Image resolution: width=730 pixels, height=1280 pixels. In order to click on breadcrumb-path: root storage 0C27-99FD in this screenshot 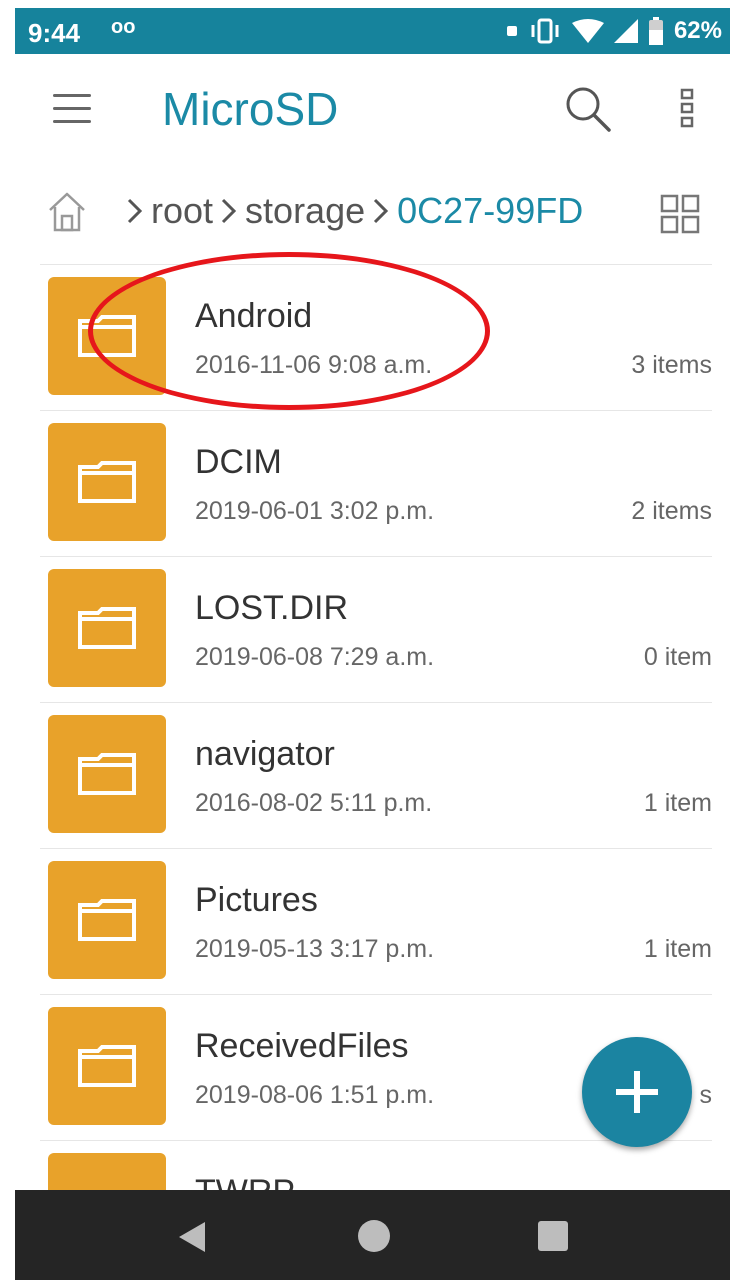, I will do `click(355, 211)`.